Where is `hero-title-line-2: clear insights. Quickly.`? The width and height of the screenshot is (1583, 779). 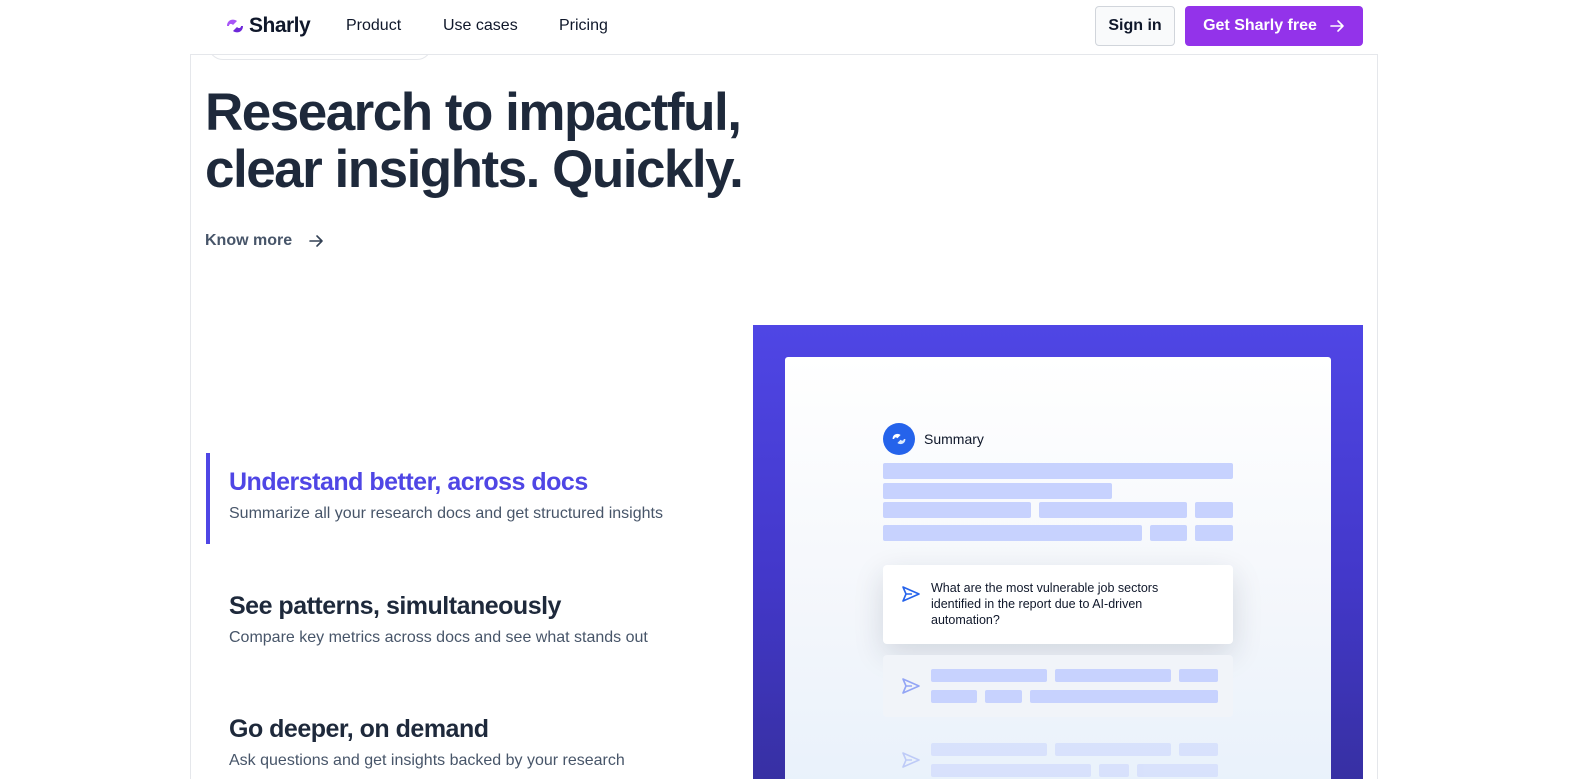
hero-title-line-2: clear insights. Quickly. is located at coordinates (474, 169).